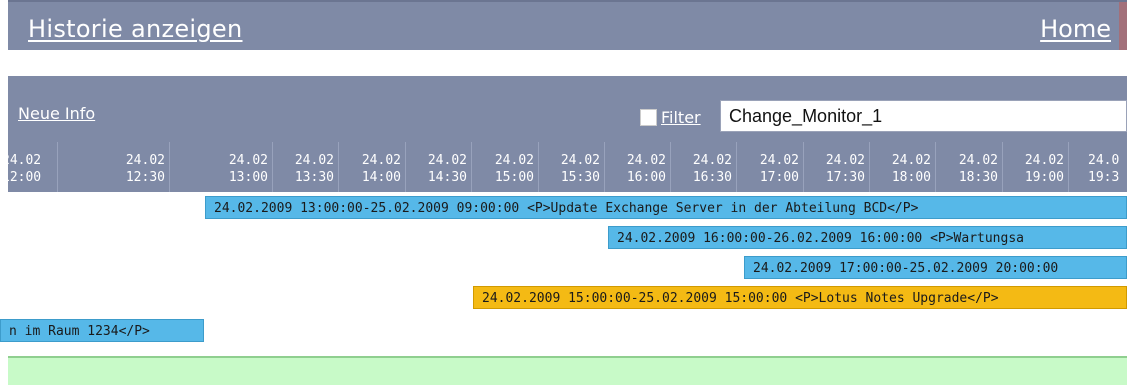  Describe the element at coordinates (648, 117) in the screenshot. I see `filter-checkbox` at that location.